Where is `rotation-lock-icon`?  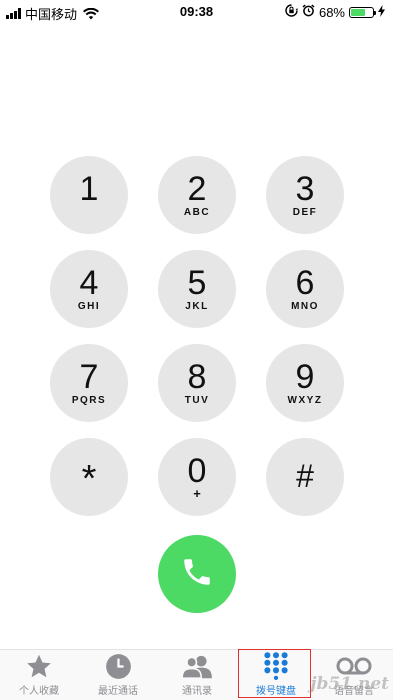
rotation-lock-icon is located at coordinates (291, 12).